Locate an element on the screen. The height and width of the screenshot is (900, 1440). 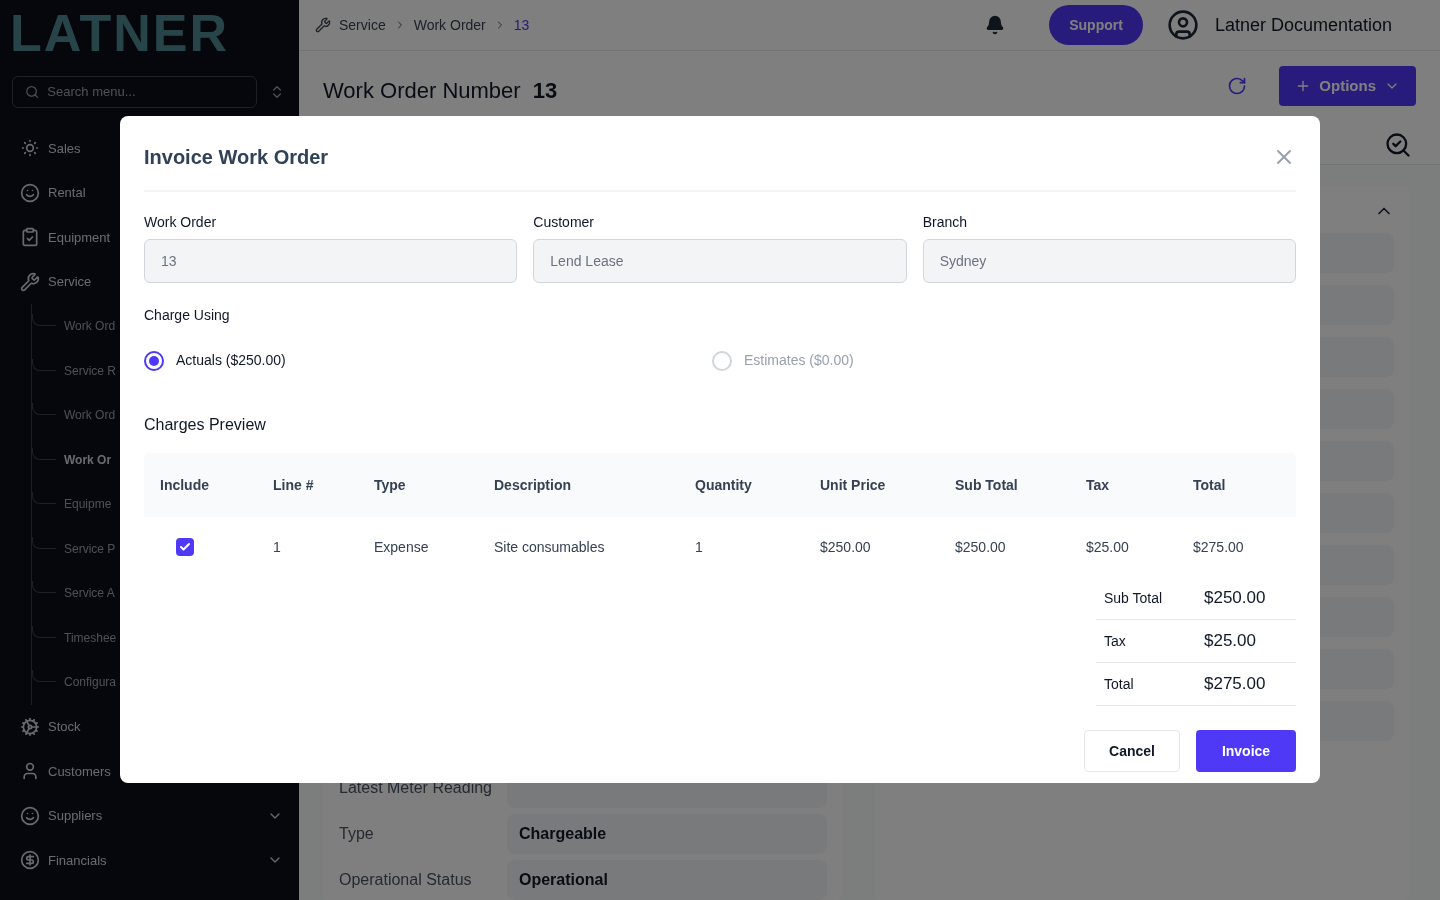
field-label: Work Order is located at coordinates (181, 222).